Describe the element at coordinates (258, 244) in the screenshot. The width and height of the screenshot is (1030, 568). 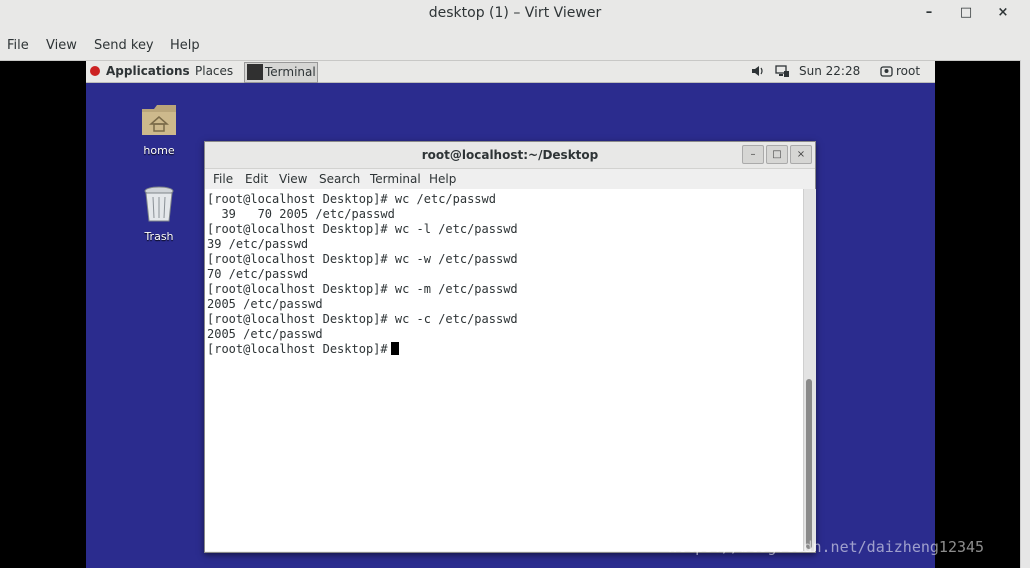
I see `terminal-line: 39 /etc/passwd` at that location.